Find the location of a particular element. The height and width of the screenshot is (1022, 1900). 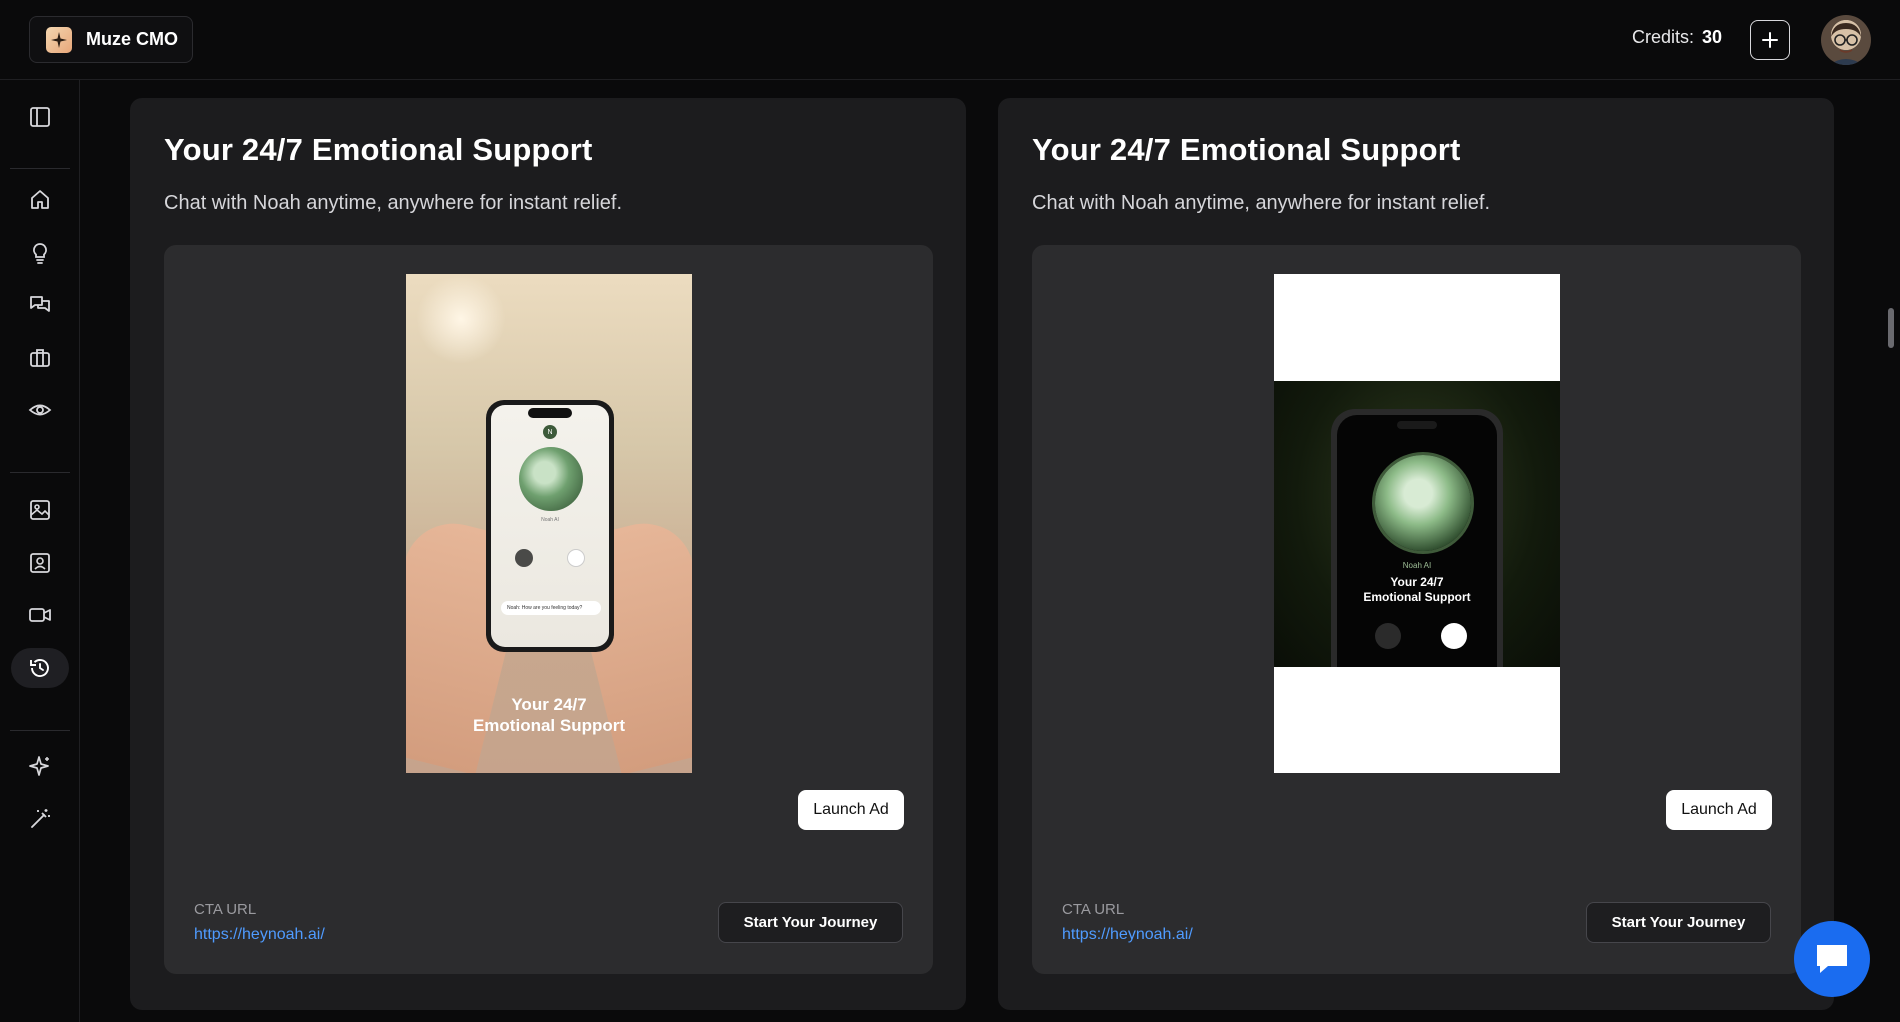

sidebar-item-images is located at coordinates (40, 510).